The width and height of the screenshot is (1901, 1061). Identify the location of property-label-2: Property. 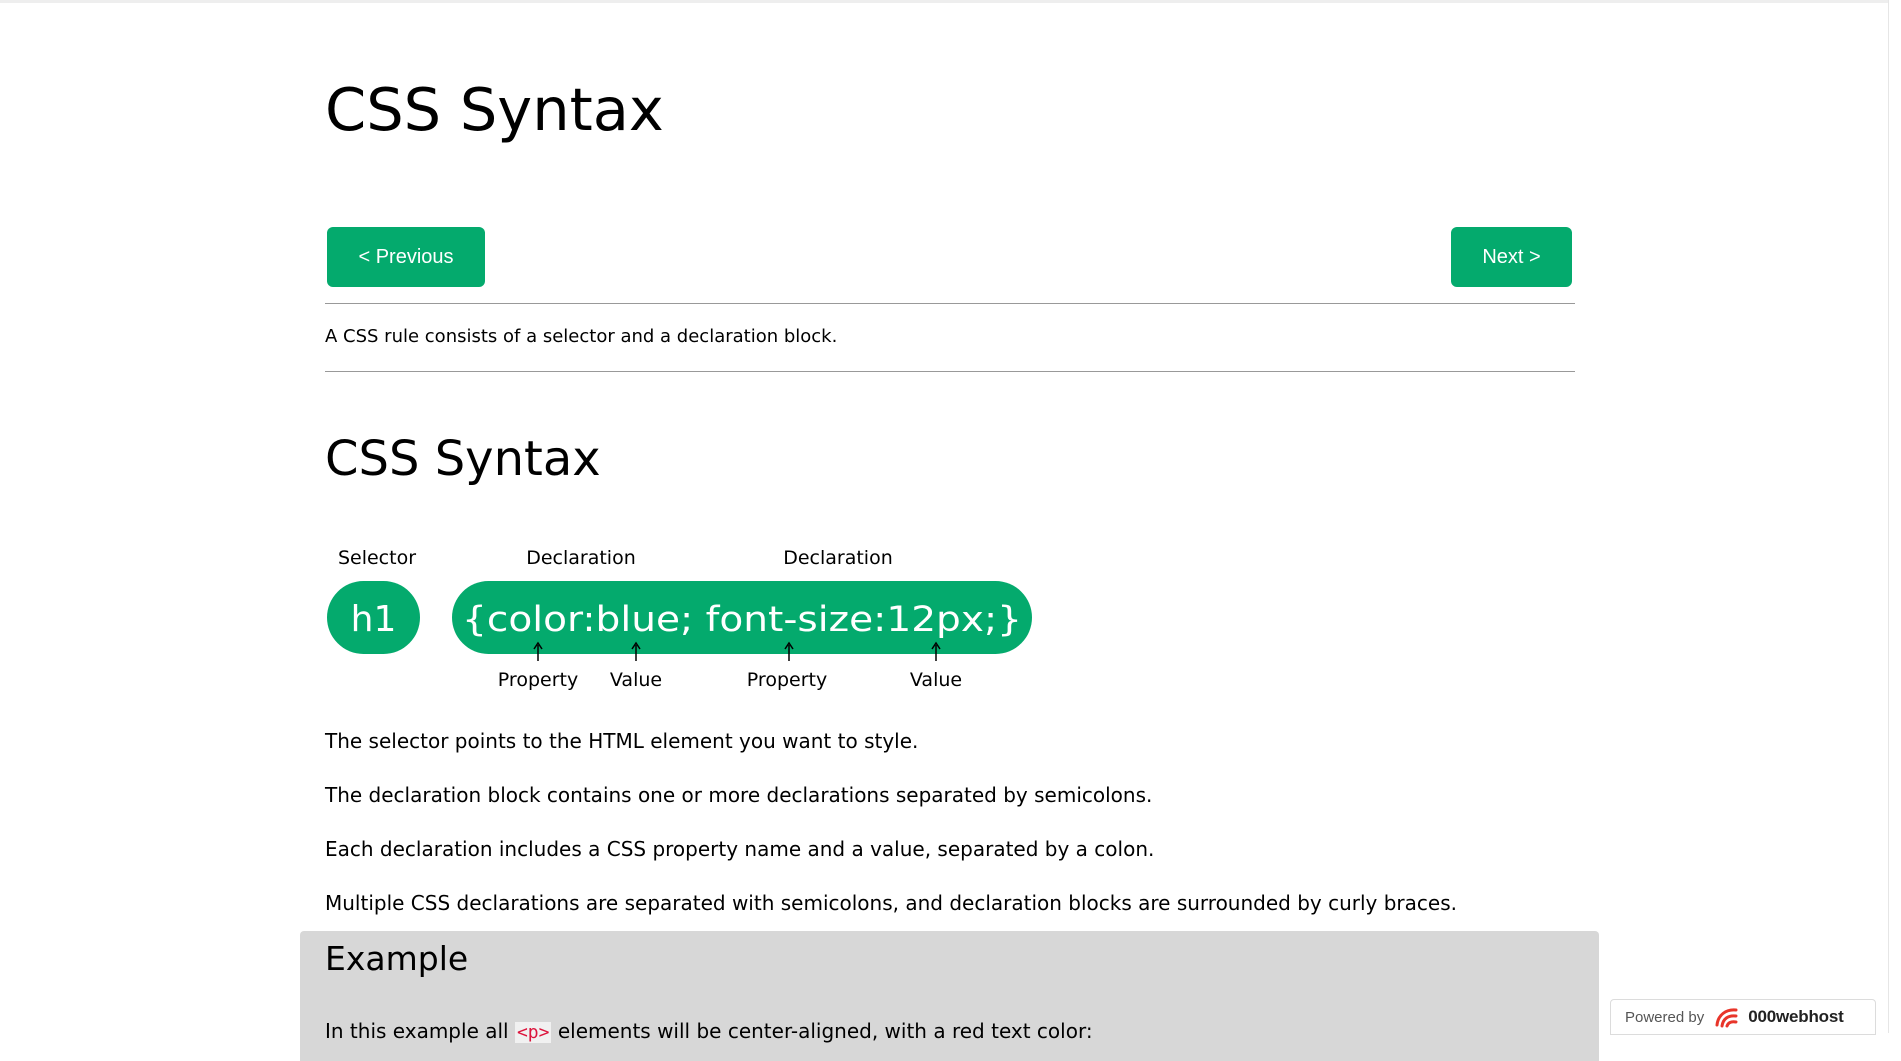
(787, 680).